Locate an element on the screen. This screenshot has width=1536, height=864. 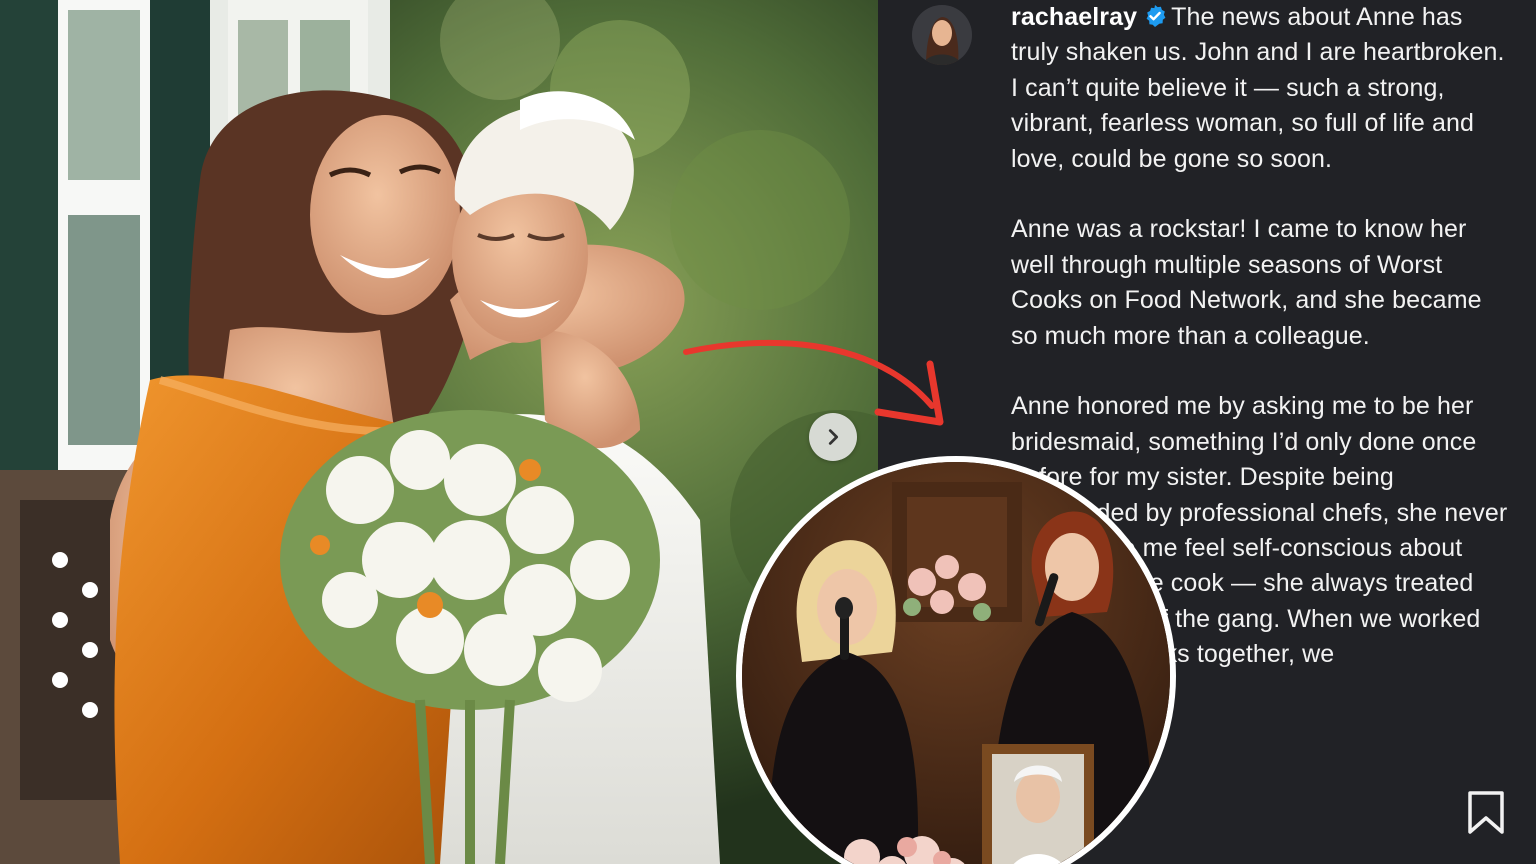
memorial-photo-illustration is located at coordinates (956, 663).